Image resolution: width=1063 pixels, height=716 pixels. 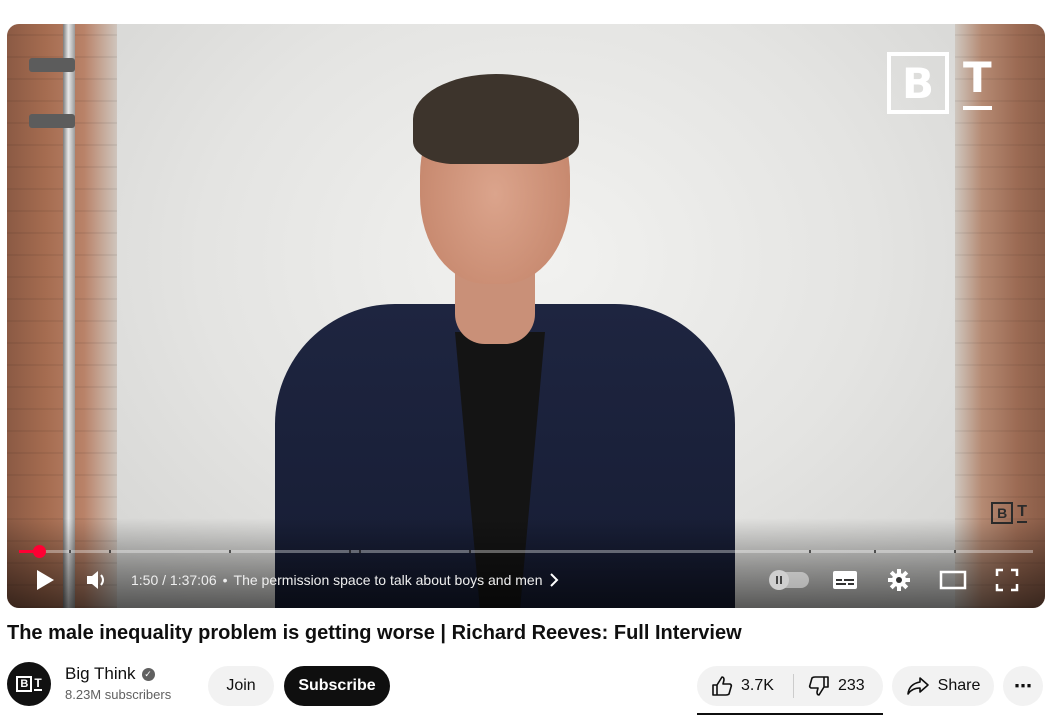 What do you see at coordinates (496, 119) in the screenshot?
I see `hair` at bounding box center [496, 119].